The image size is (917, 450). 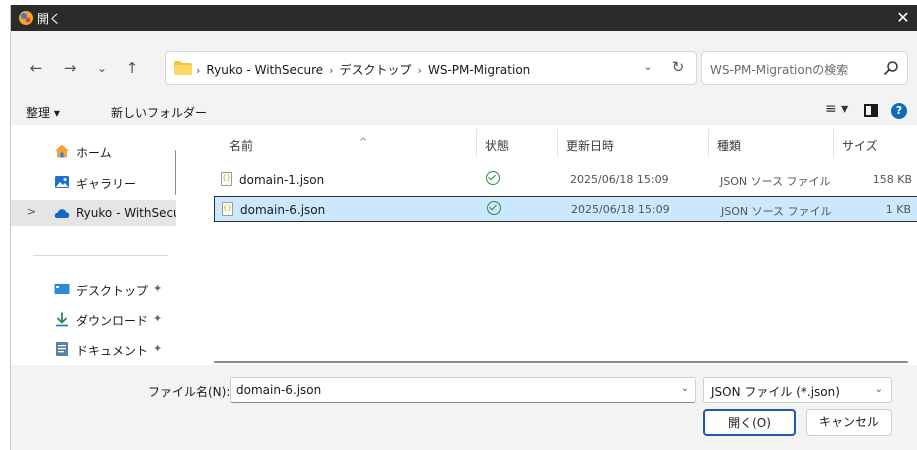 I want to click on sidebar-item-label: ダウンロード, so click(x=112, y=321).